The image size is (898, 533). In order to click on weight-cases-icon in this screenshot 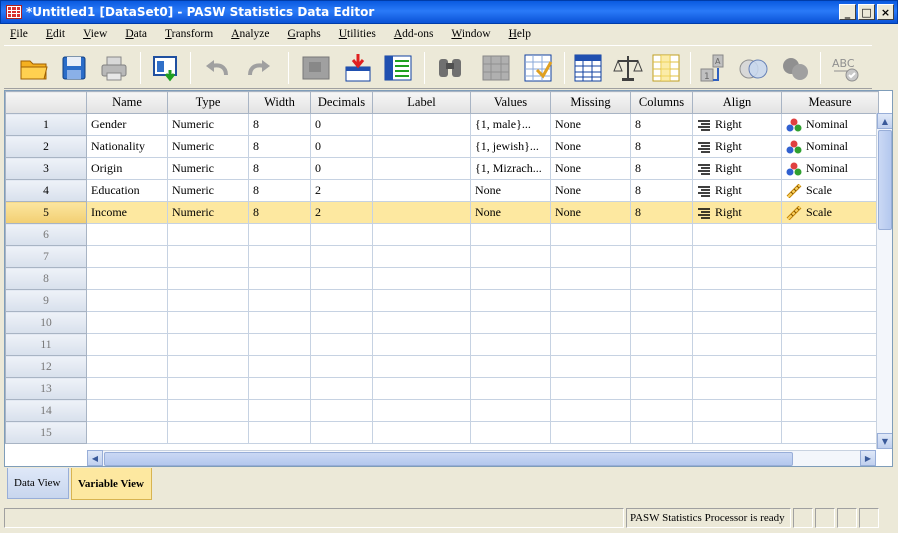, I will do `click(628, 68)`.